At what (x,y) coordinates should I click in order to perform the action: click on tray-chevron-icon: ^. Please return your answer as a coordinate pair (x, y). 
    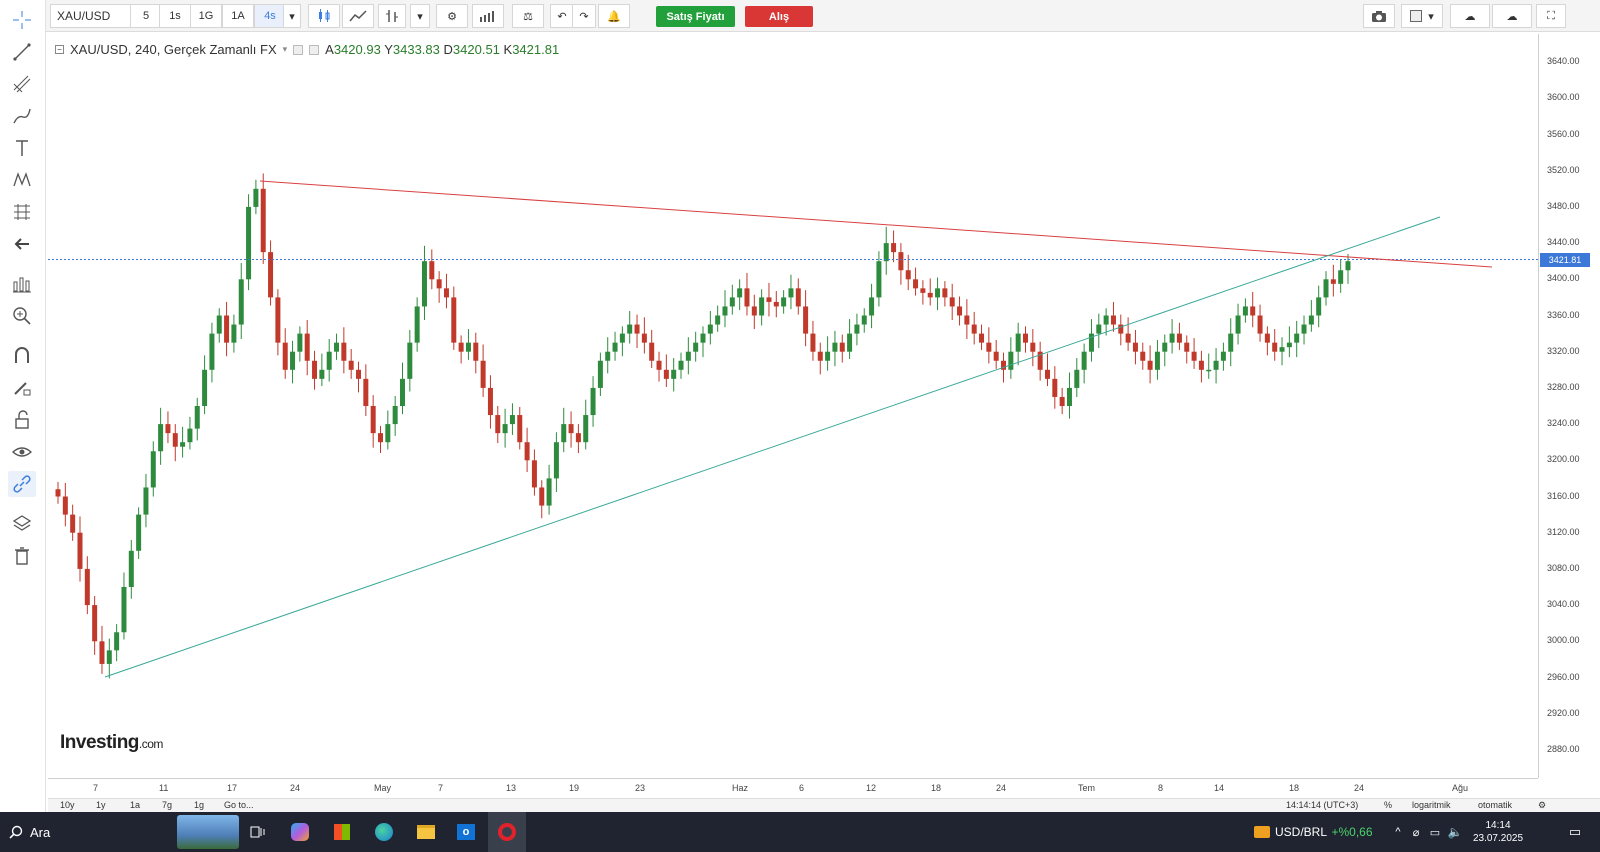
    Looking at the image, I should click on (1398, 832).